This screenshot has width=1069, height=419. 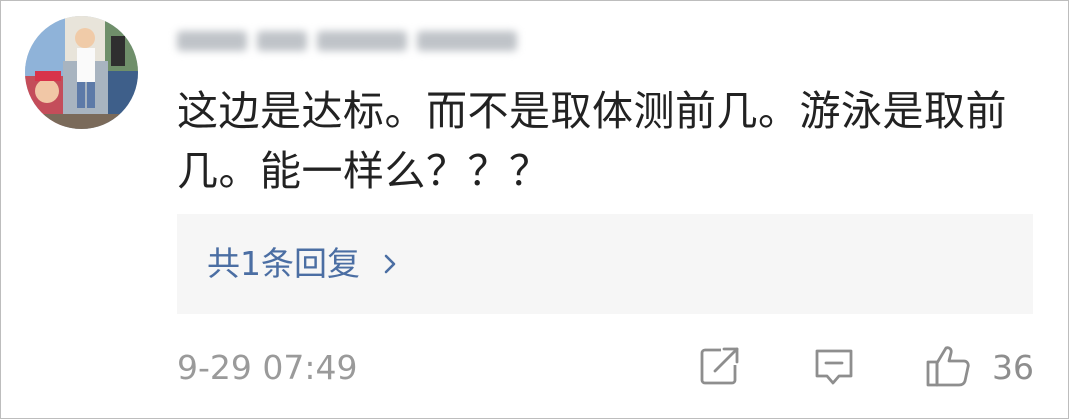 I want to click on thumbs-up-icon, so click(x=948, y=368).